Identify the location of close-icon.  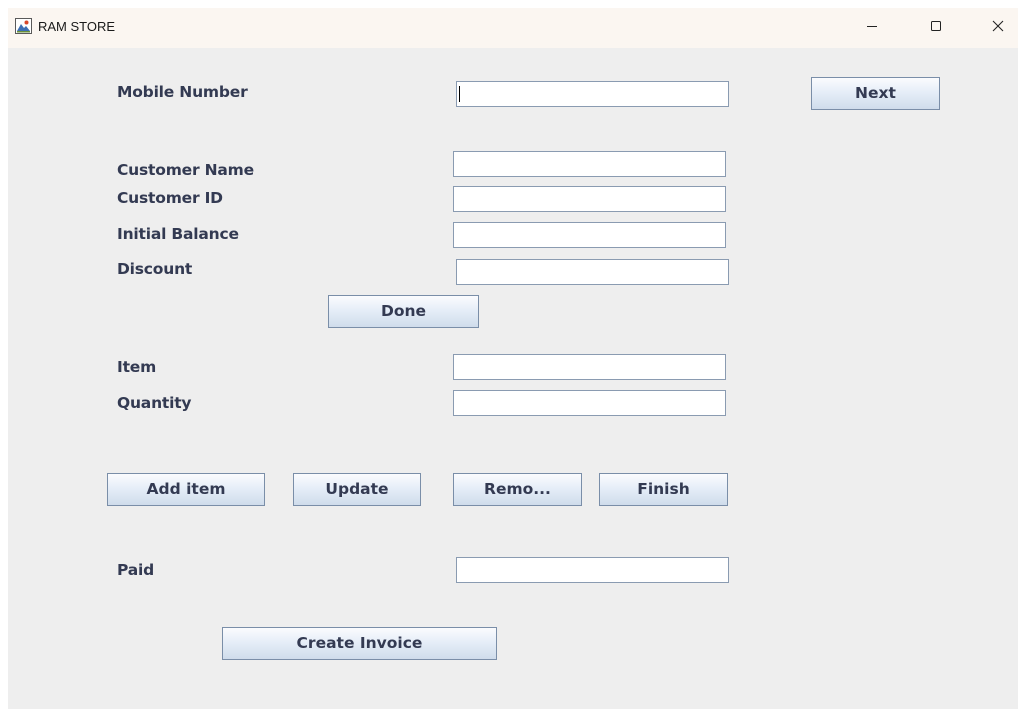
(998, 26).